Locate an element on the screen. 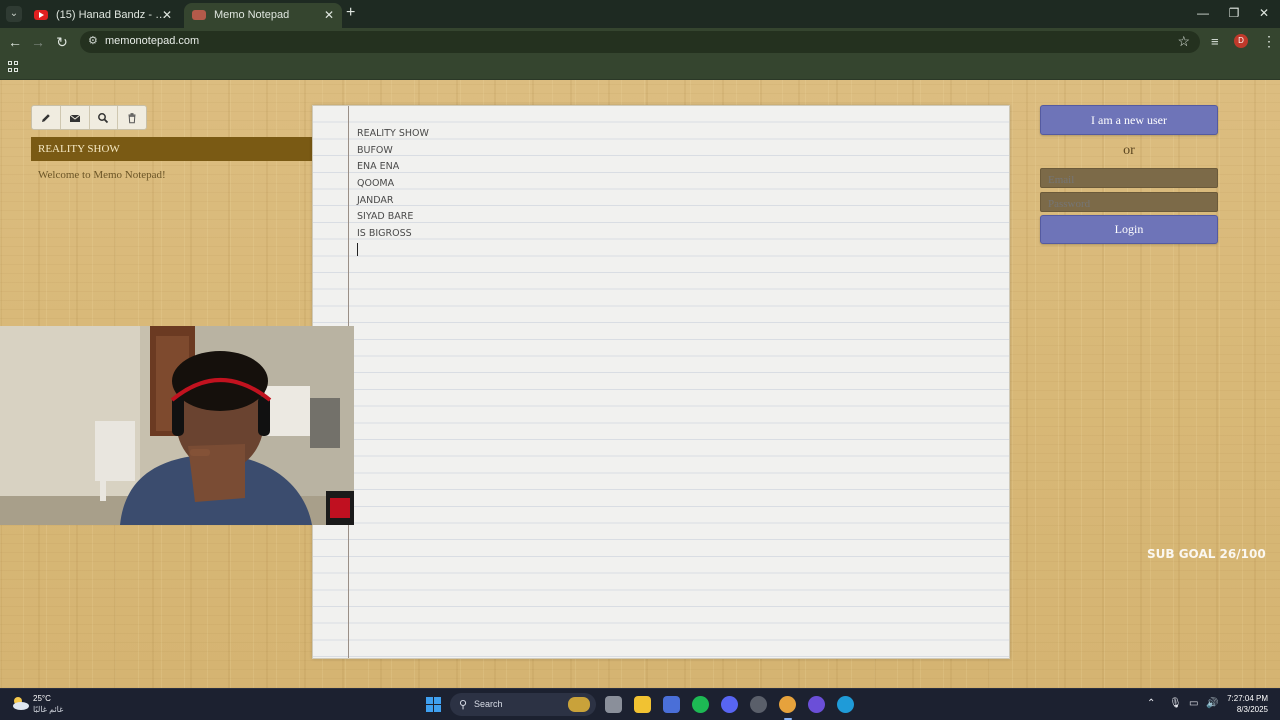 Image resolution: width=1280 pixels, height=720 pixels. tab-memo-notepad: Memo Notepad ✕ is located at coordinates (263, 15).